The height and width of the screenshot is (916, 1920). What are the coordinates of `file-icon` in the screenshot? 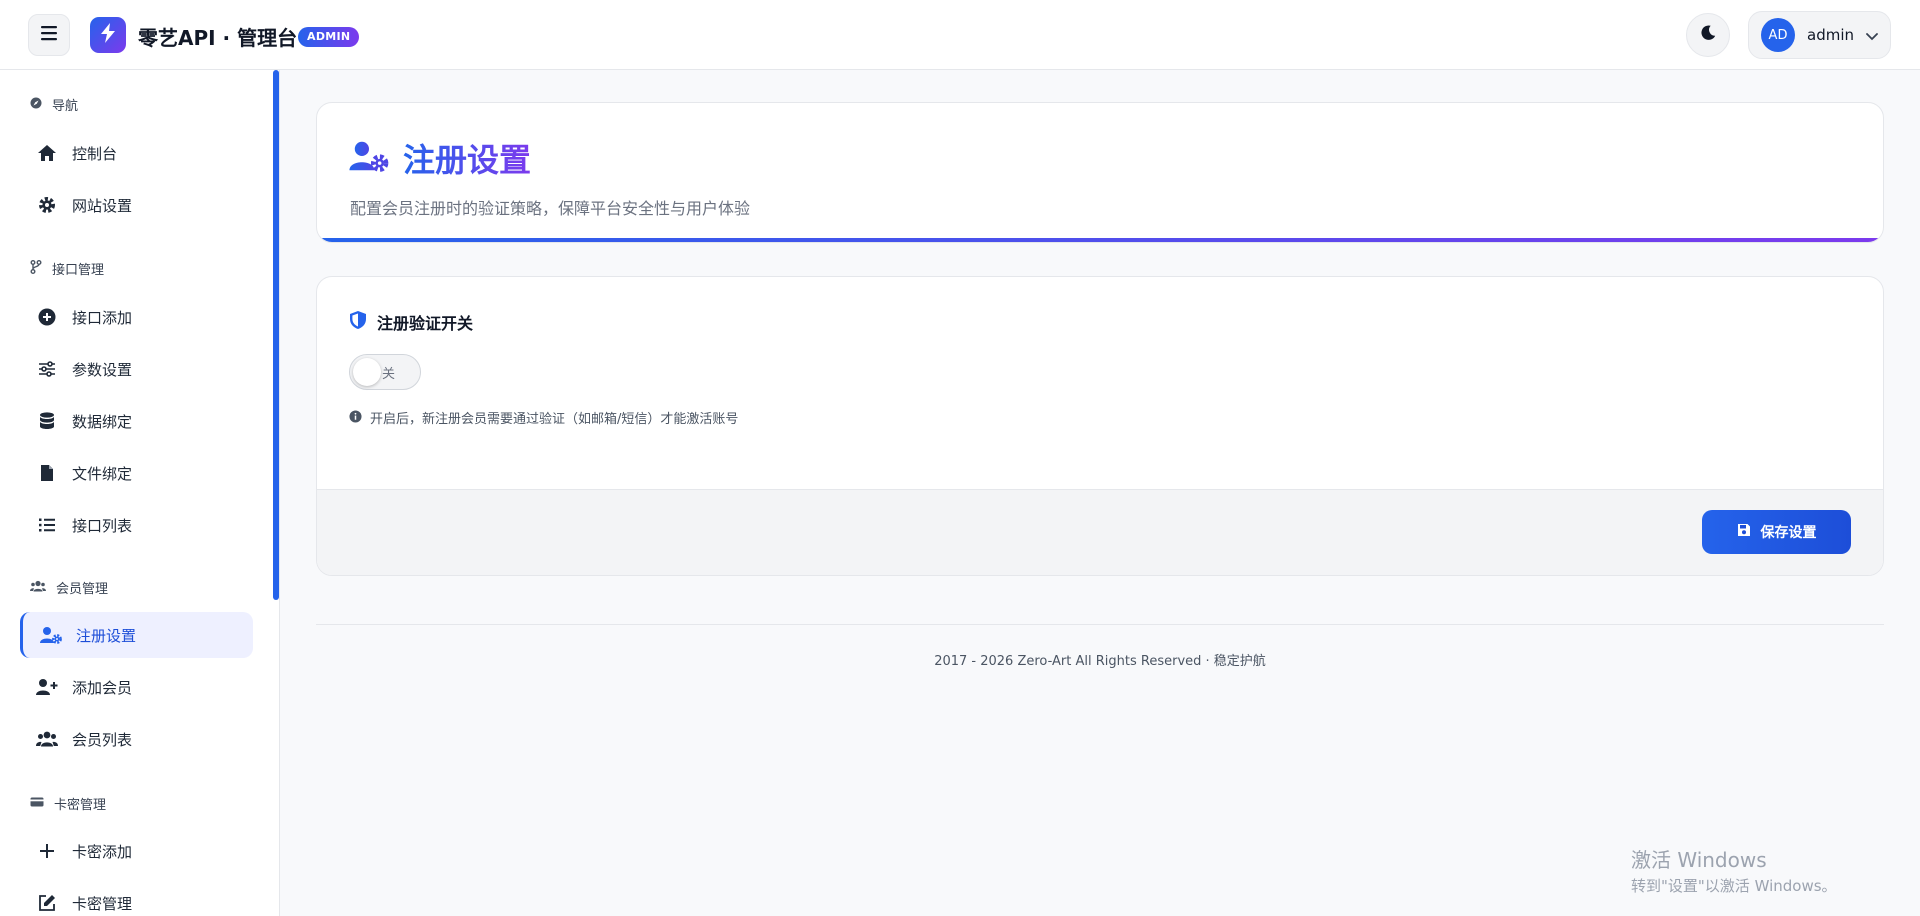 It's located at (47, 473).